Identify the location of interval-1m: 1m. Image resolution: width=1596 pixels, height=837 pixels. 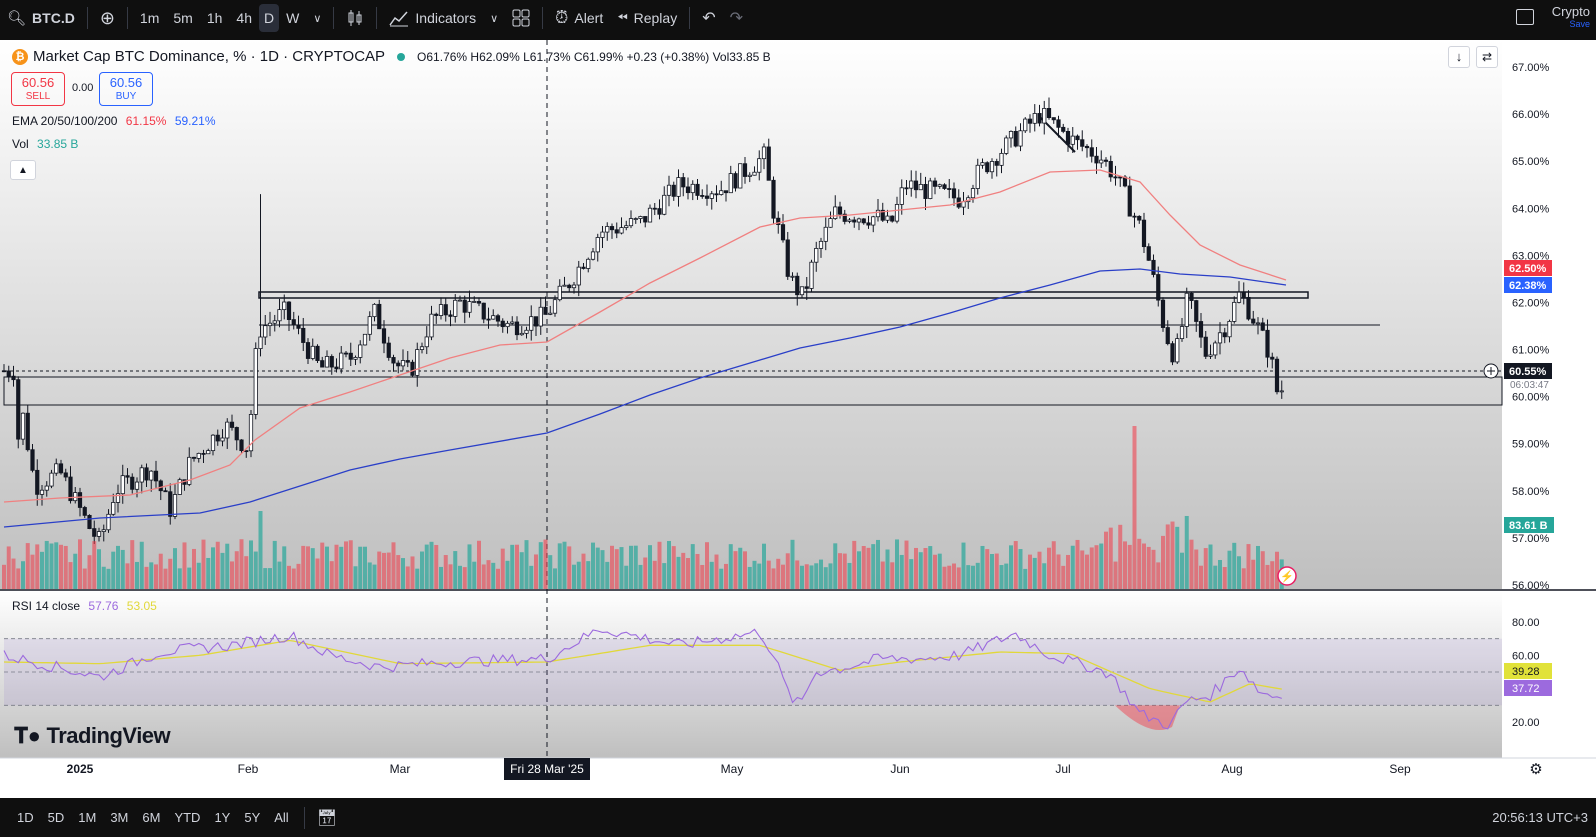
(149, 18).